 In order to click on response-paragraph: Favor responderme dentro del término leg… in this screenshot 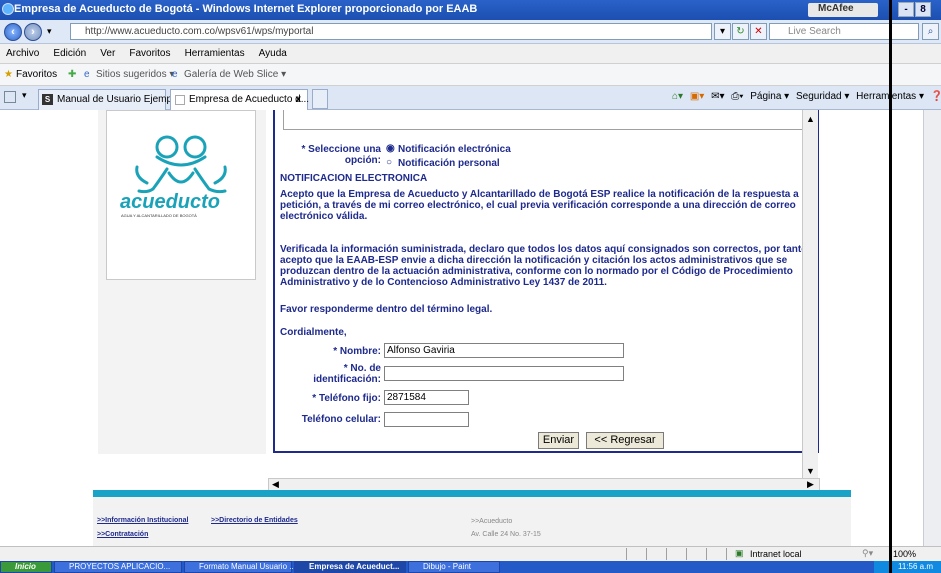, I will do `click(386, 309)`.